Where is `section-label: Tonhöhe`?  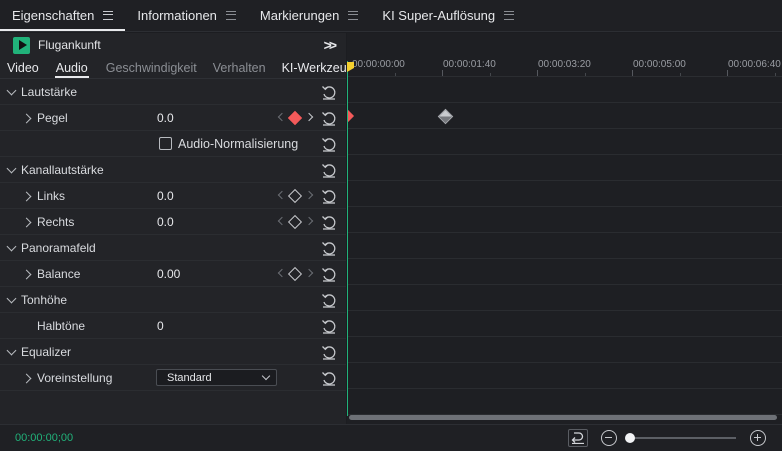 section-label: Tonhöhe is located at coordinates (44, 299).